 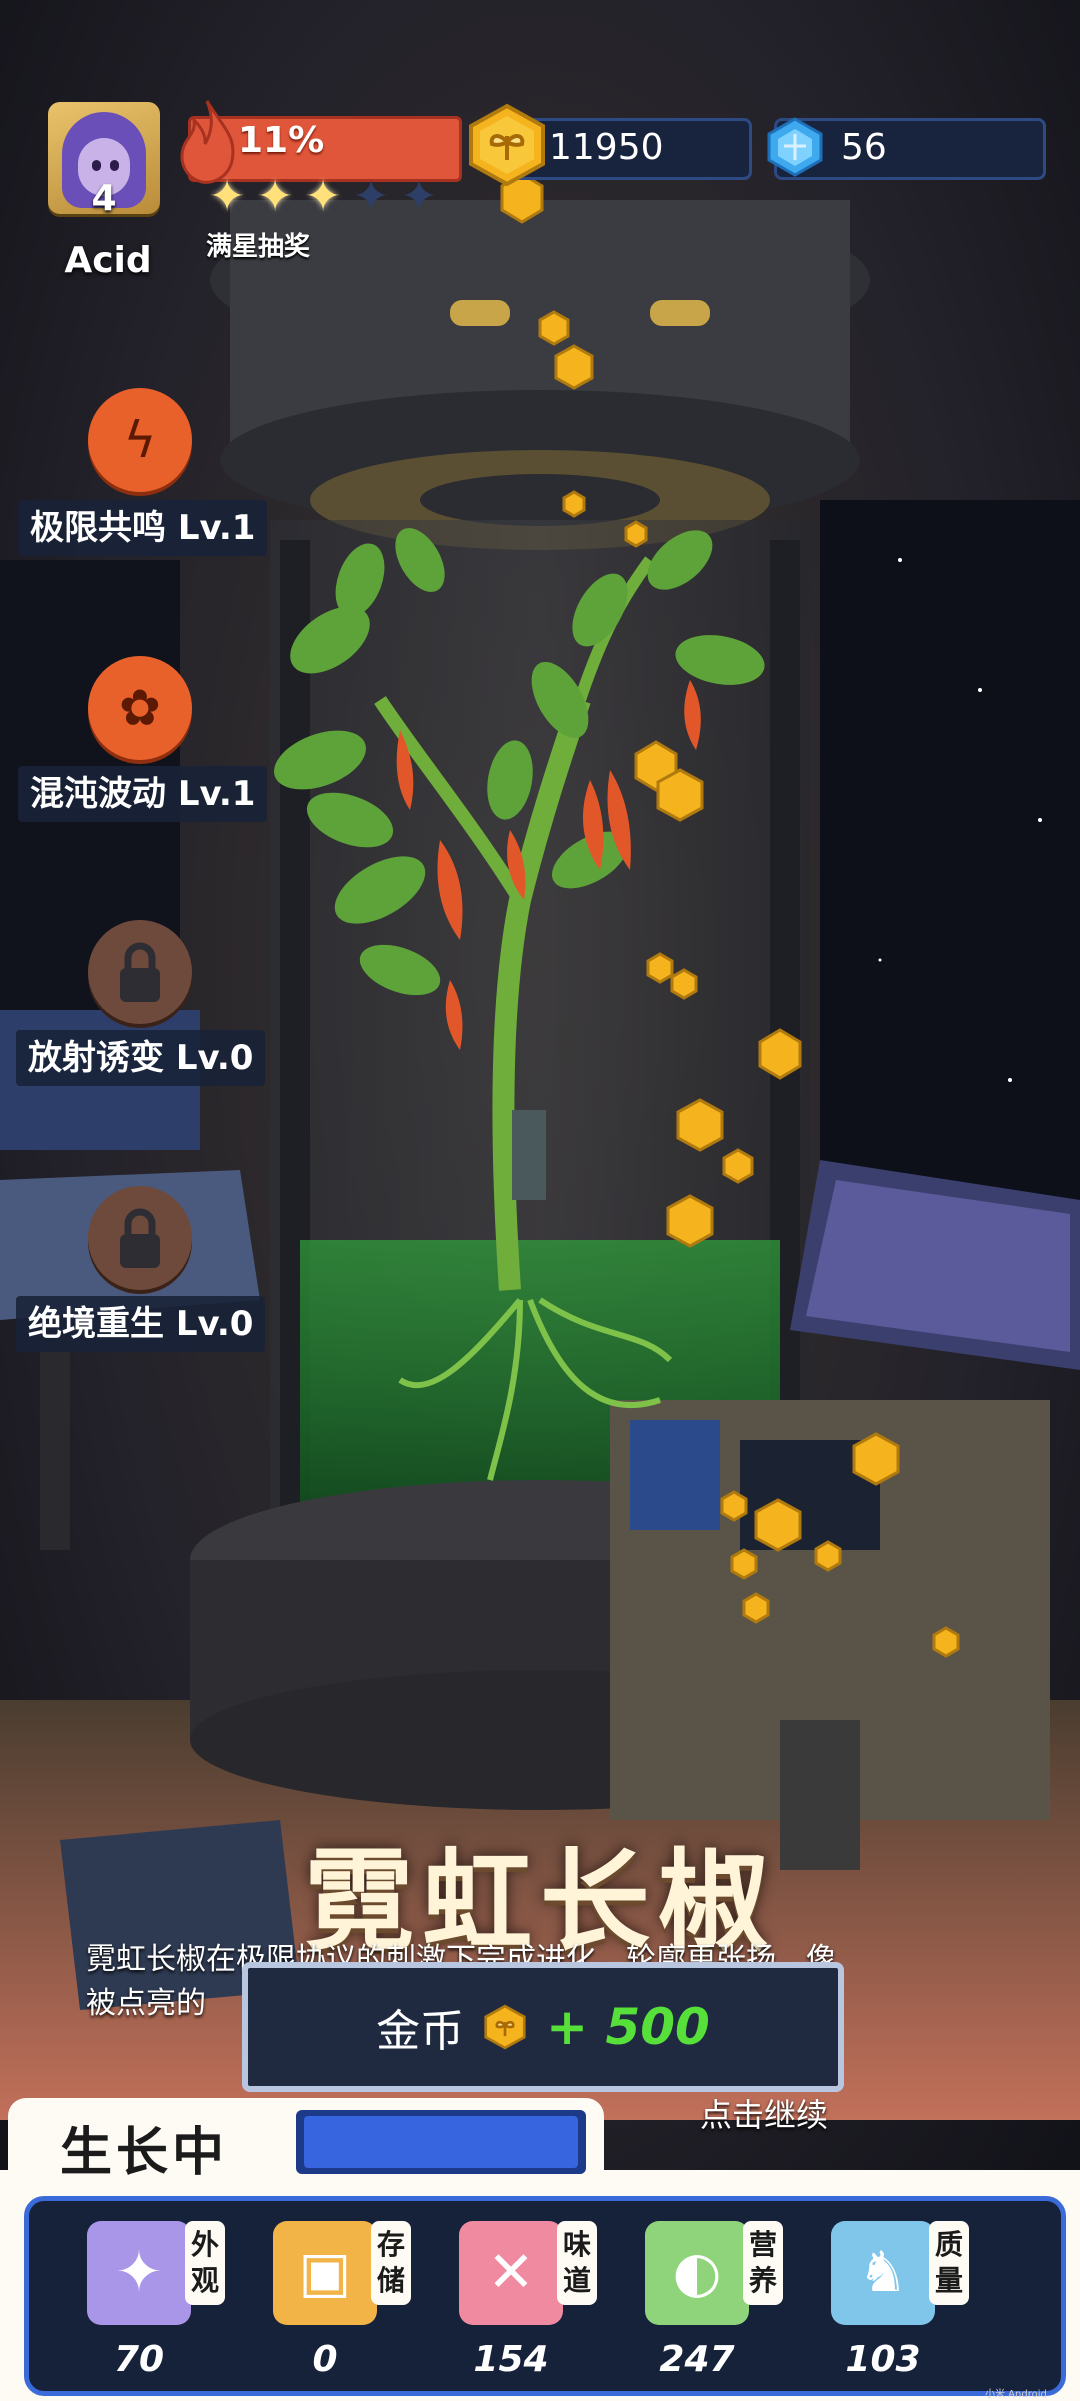 What do you see at coordinates (764, 2113) in the screenshot?
I see `tap-to-continue-hint: 点击继续` at bounding box center [764, 2113].